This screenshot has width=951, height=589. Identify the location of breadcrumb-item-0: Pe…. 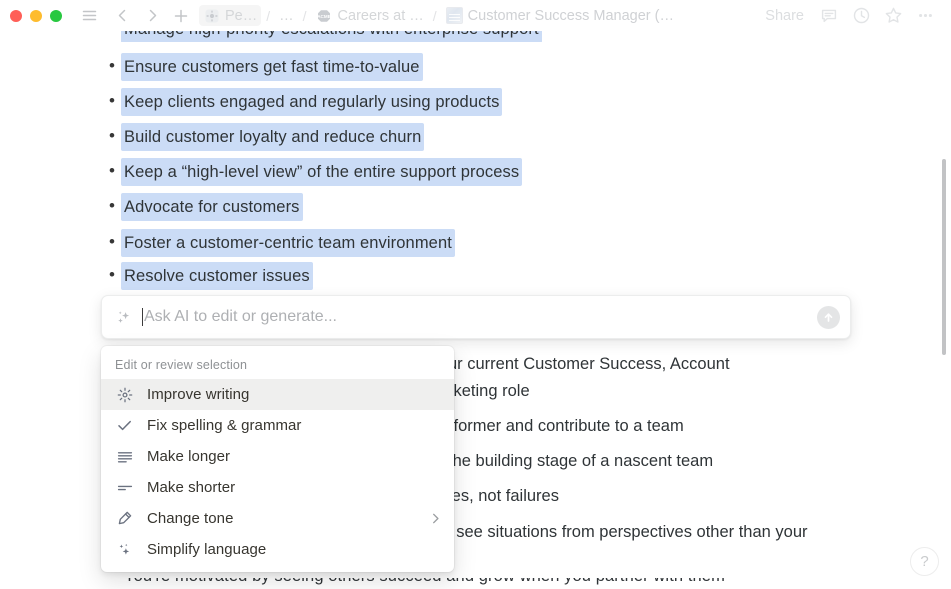
(230, 15).